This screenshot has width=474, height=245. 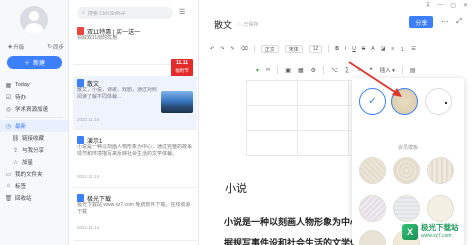 I want to click on avatar, so click(x=34, y=20).